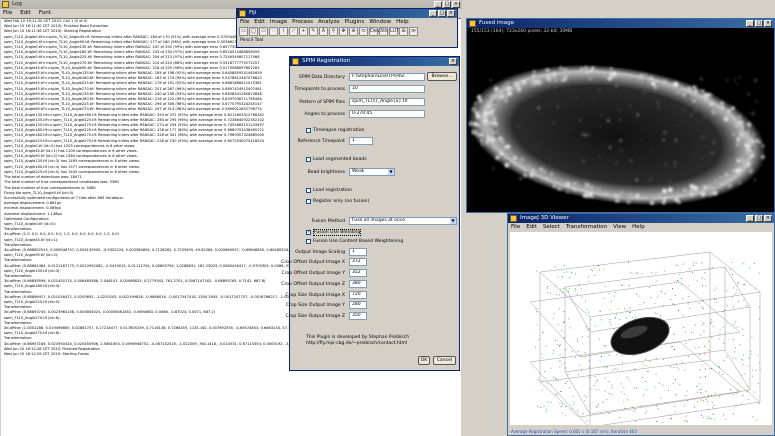  I want to click on angles-field: 0-270:45, so click(387, 114).